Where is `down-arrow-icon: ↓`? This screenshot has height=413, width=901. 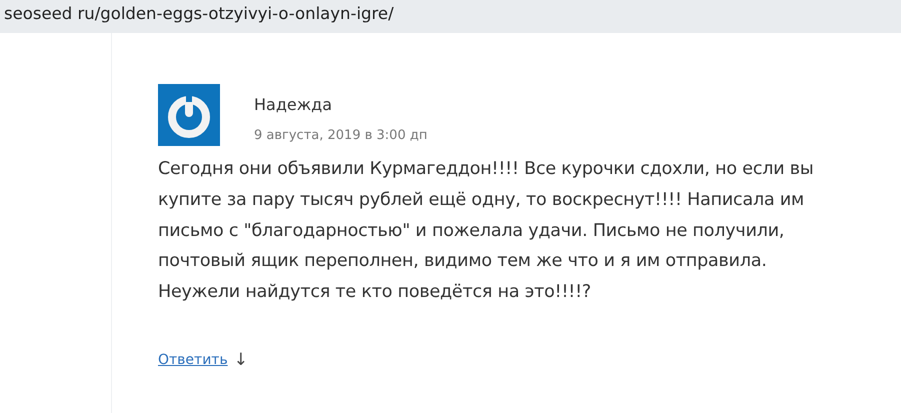
down-arrow-icon: ↓ is located at coordinates (241, 360).